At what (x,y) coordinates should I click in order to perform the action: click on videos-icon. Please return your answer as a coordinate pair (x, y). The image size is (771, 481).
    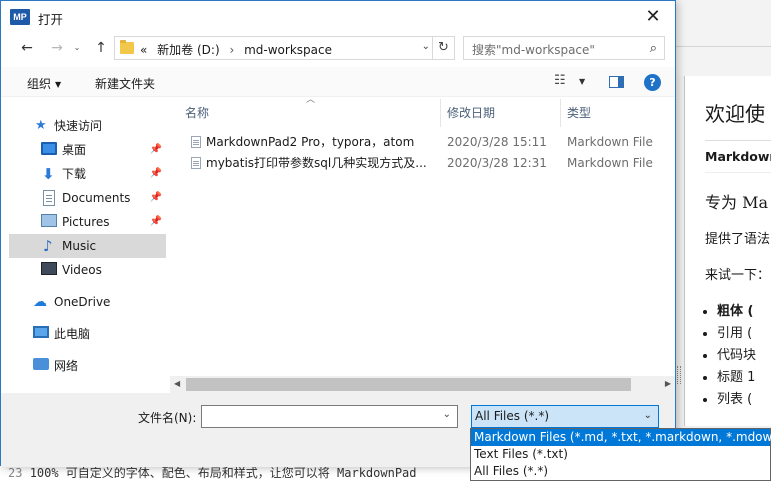
    Looking at the image, I should click on (49, 268).